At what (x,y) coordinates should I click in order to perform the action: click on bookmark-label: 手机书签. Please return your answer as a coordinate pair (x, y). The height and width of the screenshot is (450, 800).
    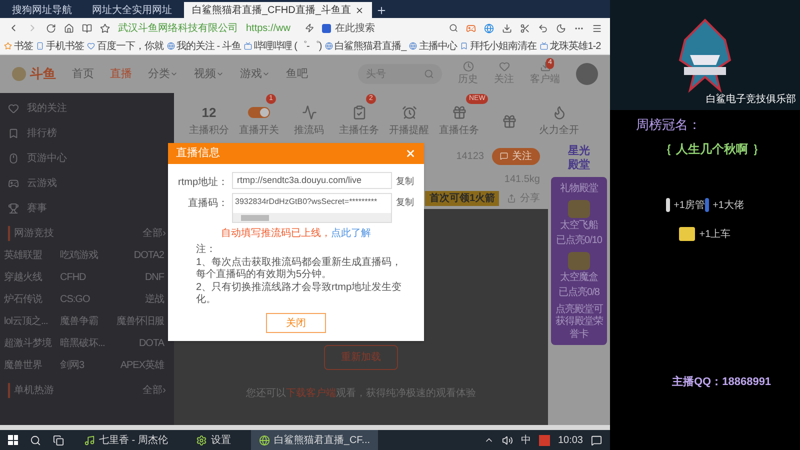
    Looking at the image, I should click on (65, 47).